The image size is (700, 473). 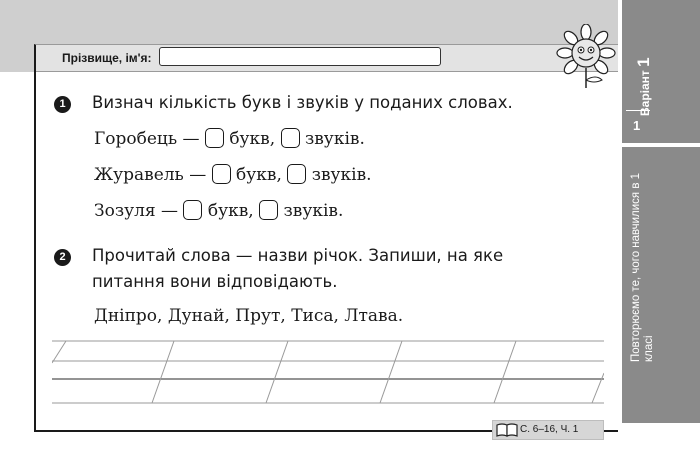 What do you see at coordinates (62, 104) in the screenshot?
I see `task-number: 1` at bounding box center [62, 104].